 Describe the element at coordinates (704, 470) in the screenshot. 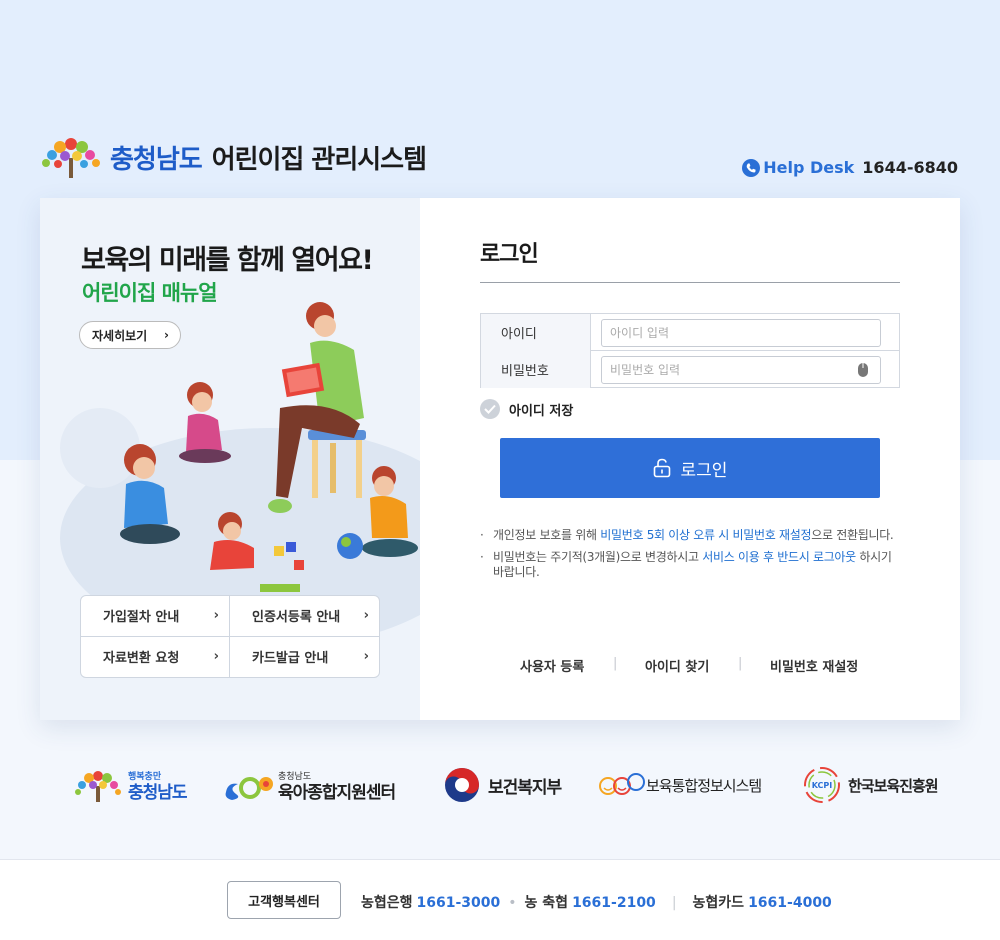

I see `login-button-label: 로그인` at that location.